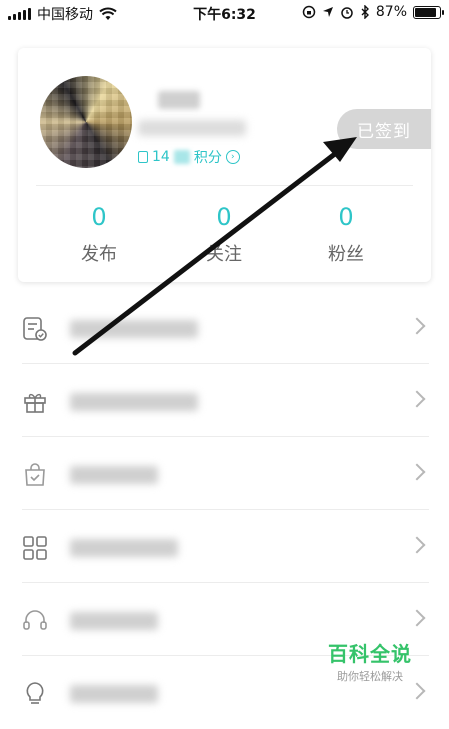  What do you see at coordinates (365, 12) in the screenshot?
I see `bluetooth-icon` at bounding box center [365, 12].